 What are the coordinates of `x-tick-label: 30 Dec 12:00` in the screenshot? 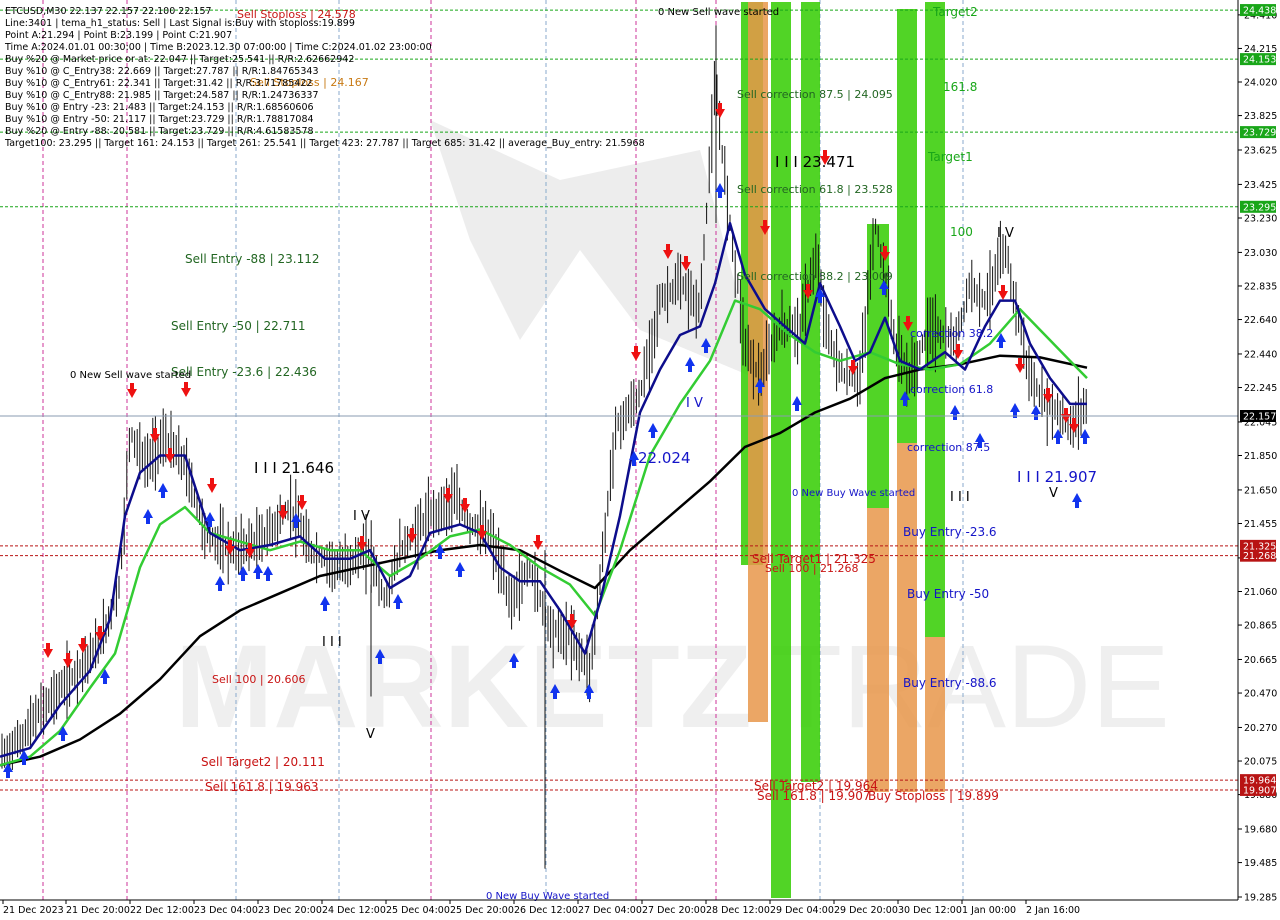 It's located at (930, 910).